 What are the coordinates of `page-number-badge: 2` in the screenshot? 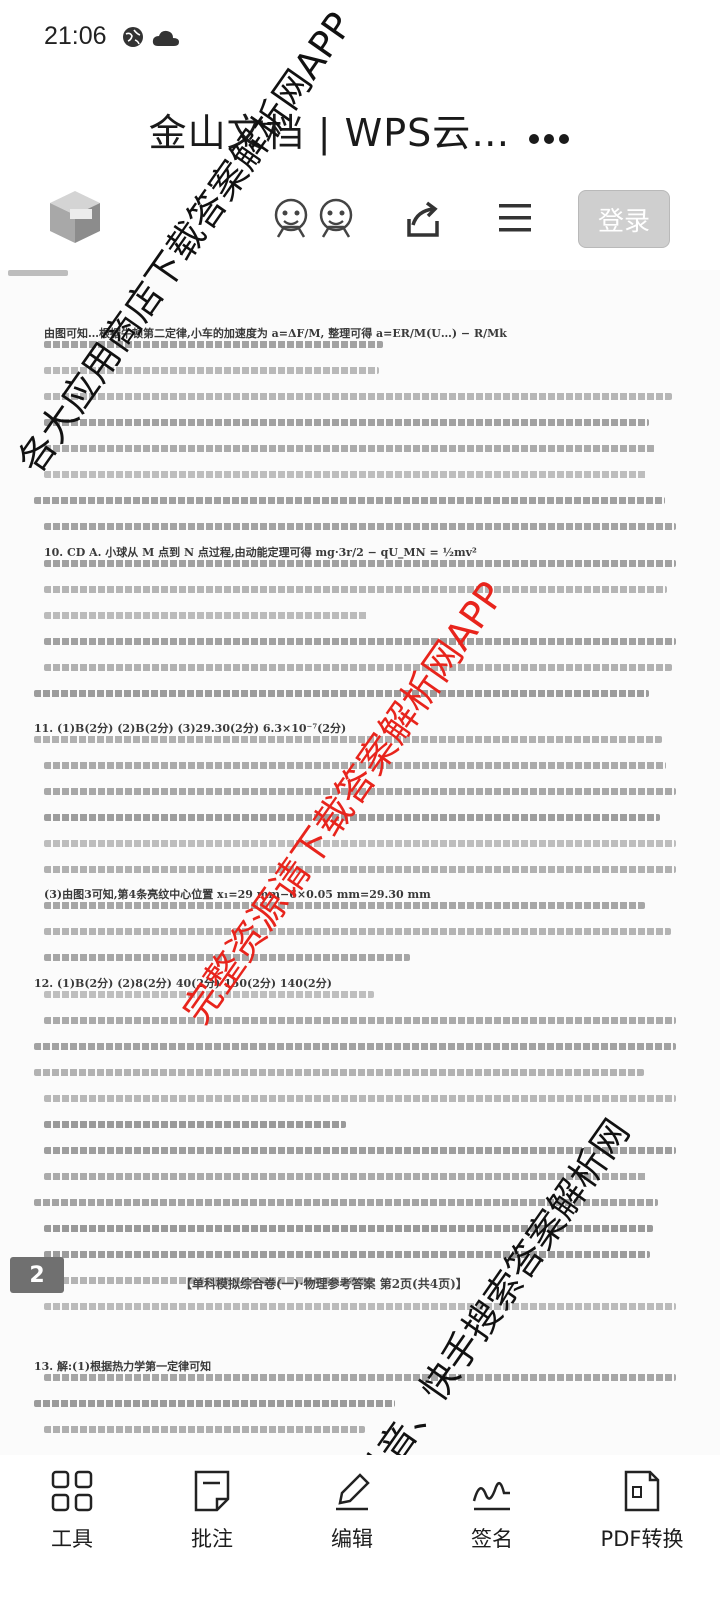 It's located at (37, 1275).